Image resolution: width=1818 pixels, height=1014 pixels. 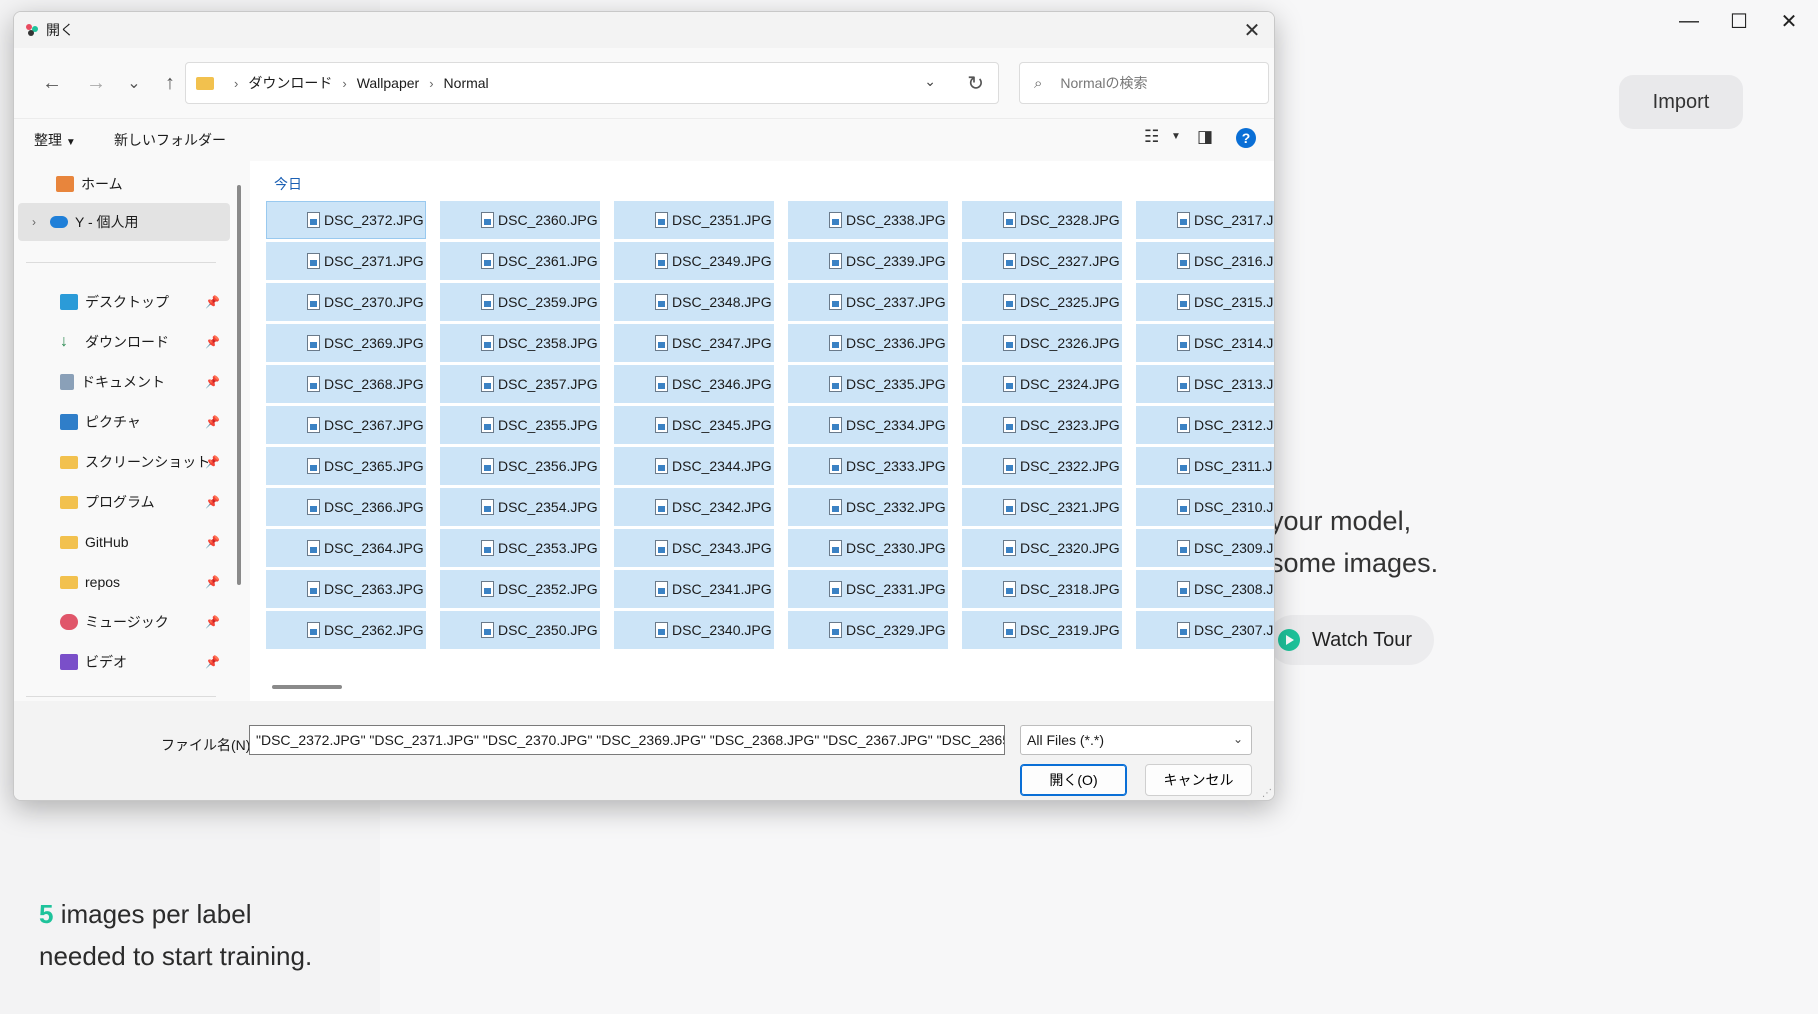 I want to click on maximize-icon: ☐, so click(x=1739, y=21).